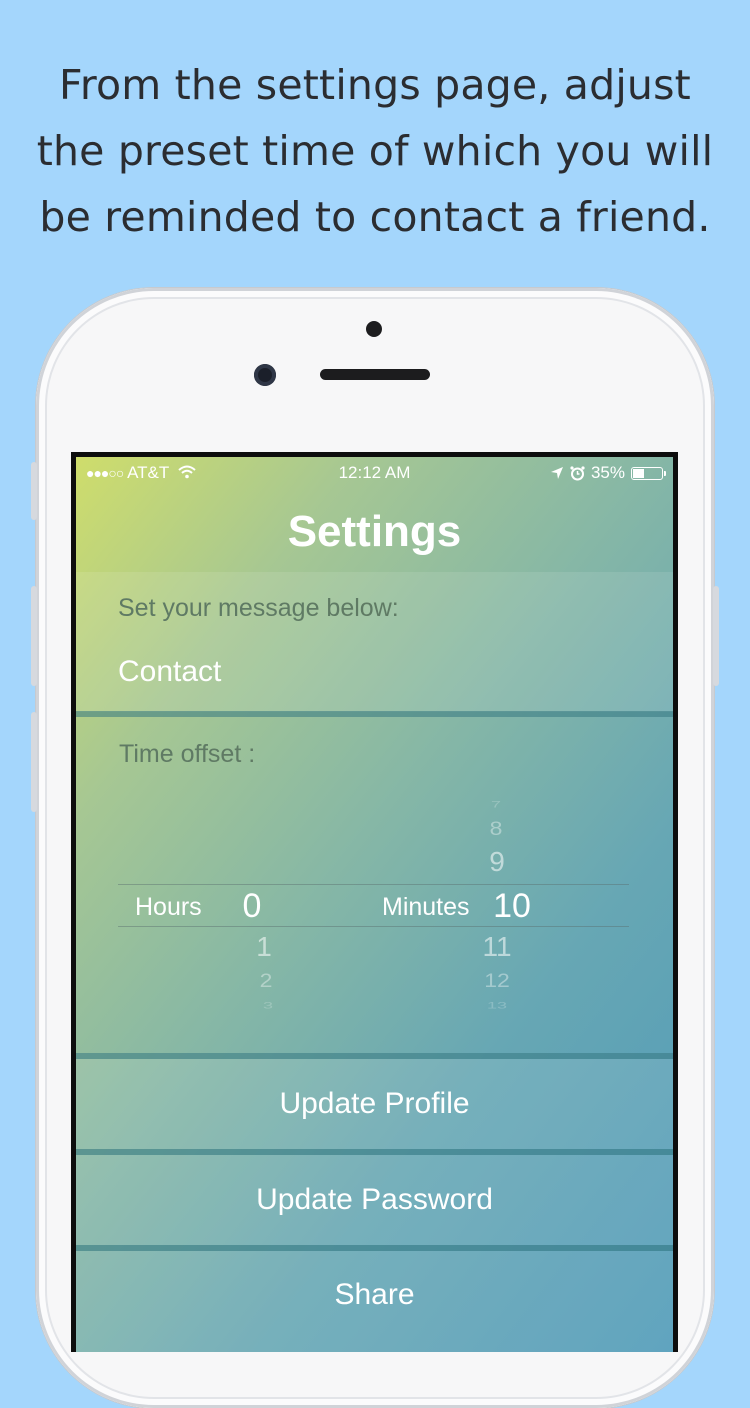 The image size is (750, 1408). I want to click on status-right: 35%, so click(608, 473).